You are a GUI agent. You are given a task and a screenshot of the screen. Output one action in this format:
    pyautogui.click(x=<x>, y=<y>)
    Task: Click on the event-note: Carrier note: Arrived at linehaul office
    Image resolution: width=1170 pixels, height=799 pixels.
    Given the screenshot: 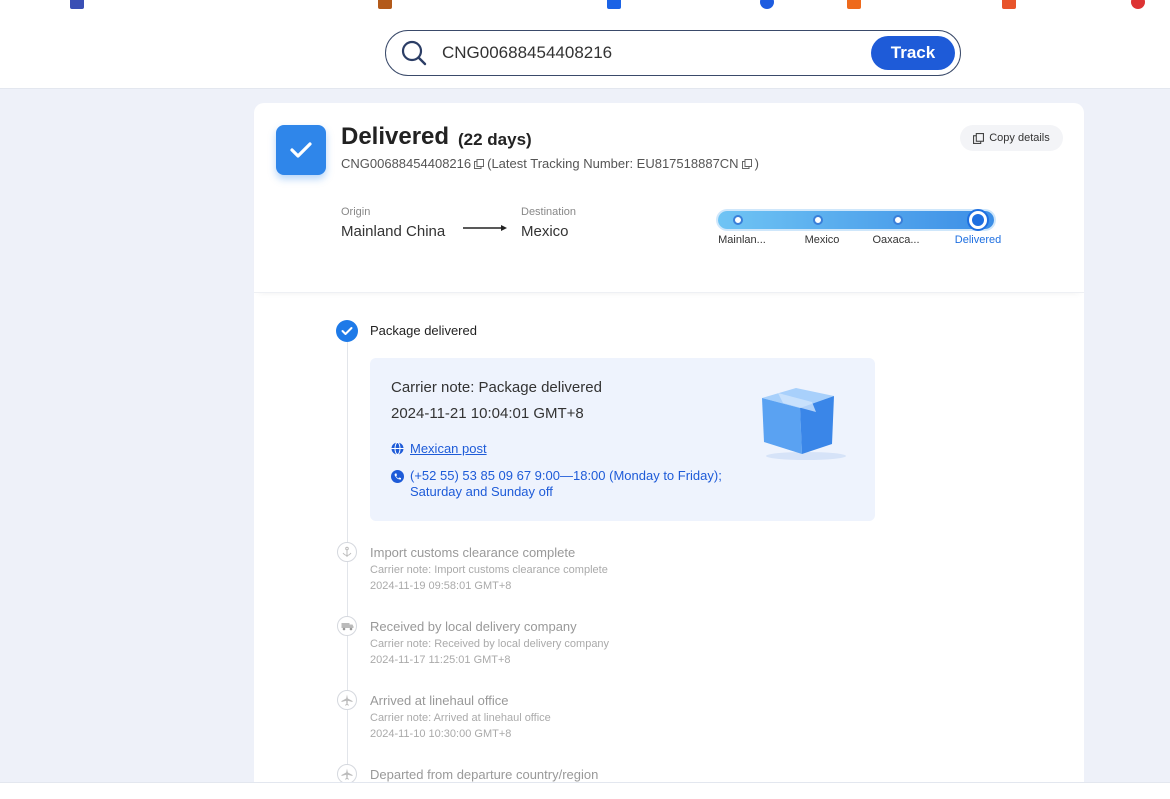 What is the action you would take?
    pyautogui.click(x=460, y=718)
    